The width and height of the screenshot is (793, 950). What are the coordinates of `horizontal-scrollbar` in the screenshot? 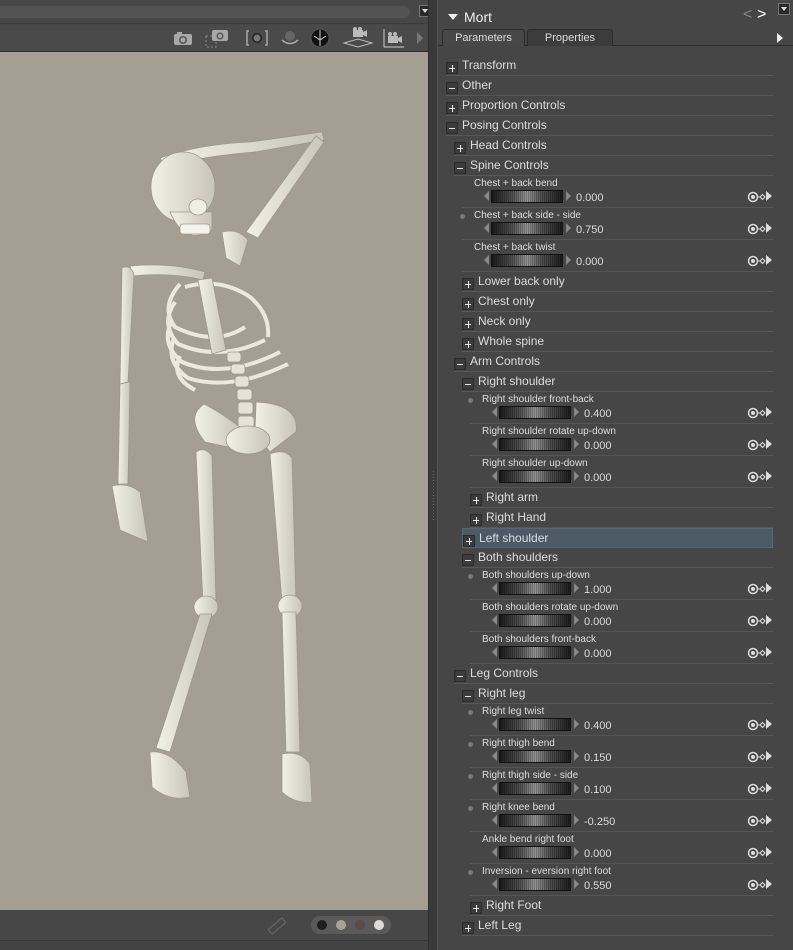 It's located at (205, 12).